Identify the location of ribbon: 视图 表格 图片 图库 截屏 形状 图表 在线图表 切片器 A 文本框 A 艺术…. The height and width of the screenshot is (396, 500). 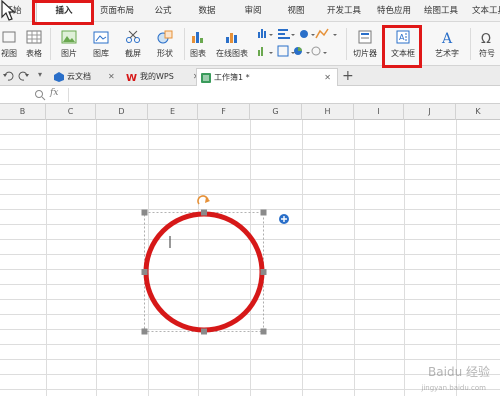
(250, 44).